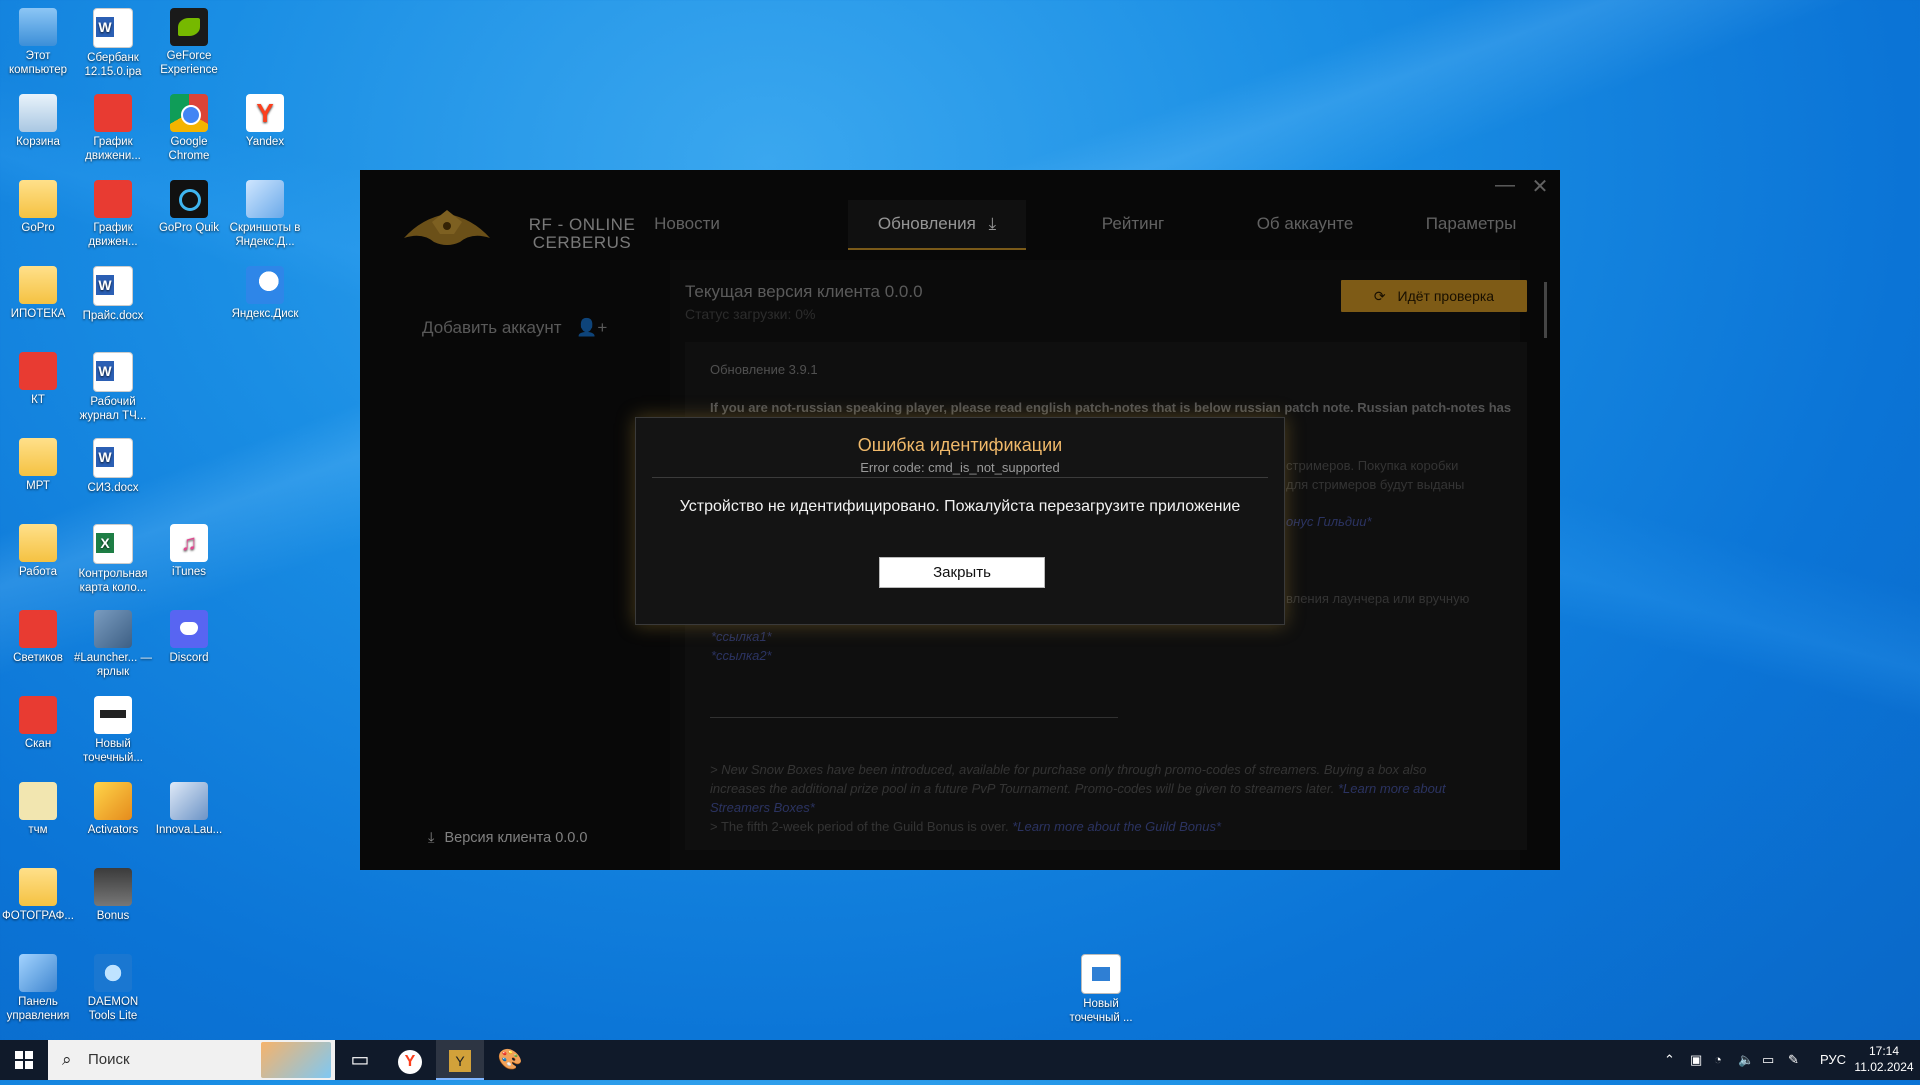 The width and height of the screenshot is (1920, 1085). Describe the element at coordinates (1768, 1060) in the screenshot. I see `battery-icon: ▭` at that location.